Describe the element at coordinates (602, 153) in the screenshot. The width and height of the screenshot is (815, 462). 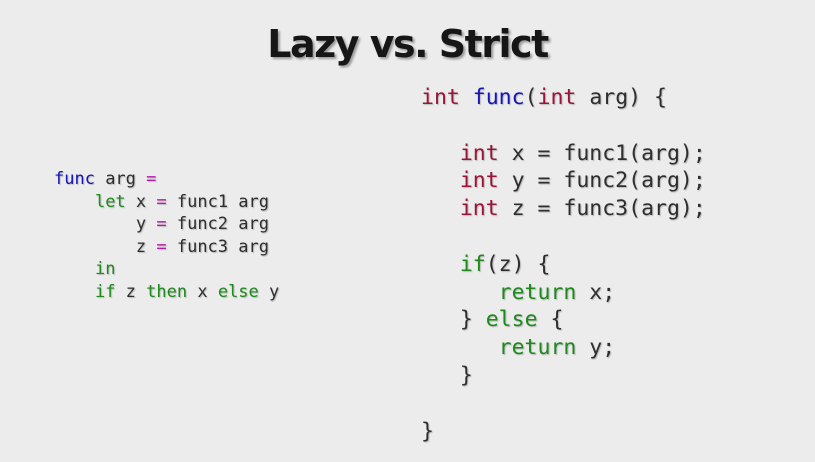
I see `code-token: x = func1(arg);` at that location.